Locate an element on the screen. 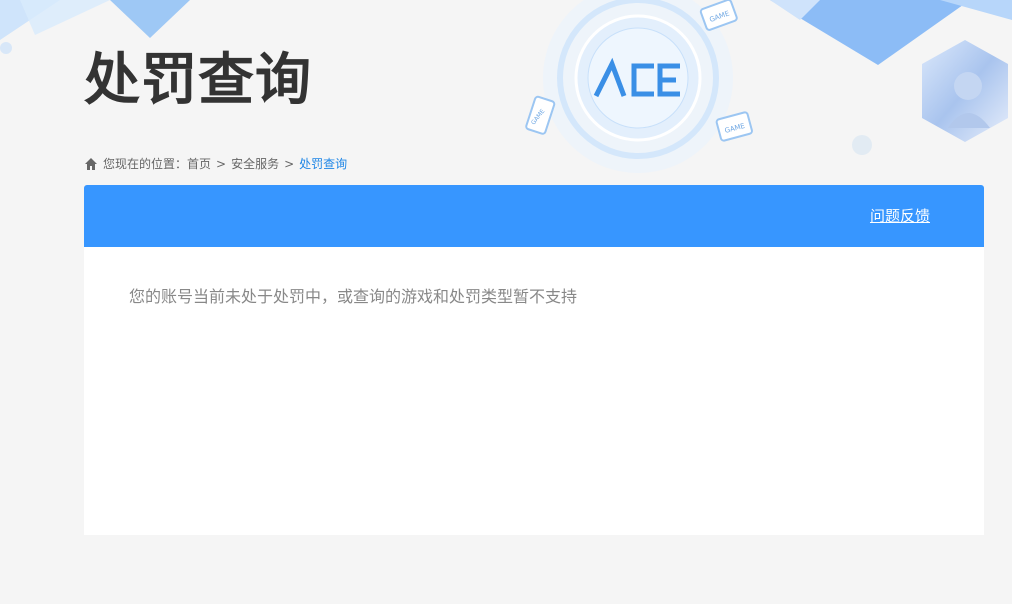  status-message: 您的账号当前未处于处罚中，或查询的游戏和处罚类型暂不支持 is located at coordinates (353, 296).